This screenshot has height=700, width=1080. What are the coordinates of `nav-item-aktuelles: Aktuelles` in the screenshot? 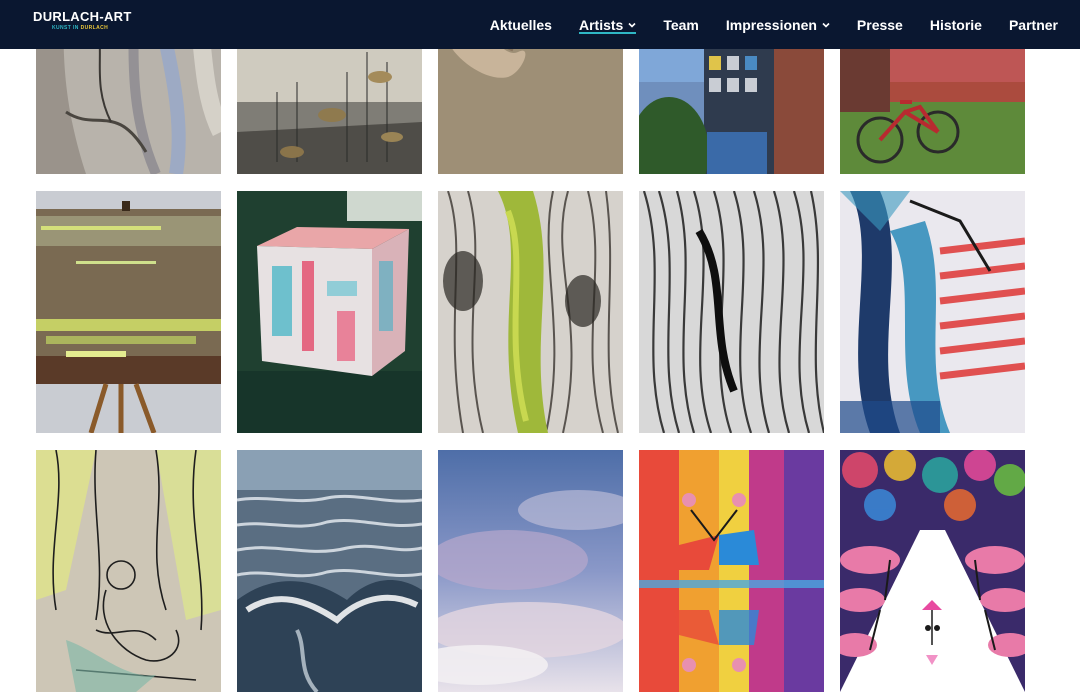 It's located at (521, 24).